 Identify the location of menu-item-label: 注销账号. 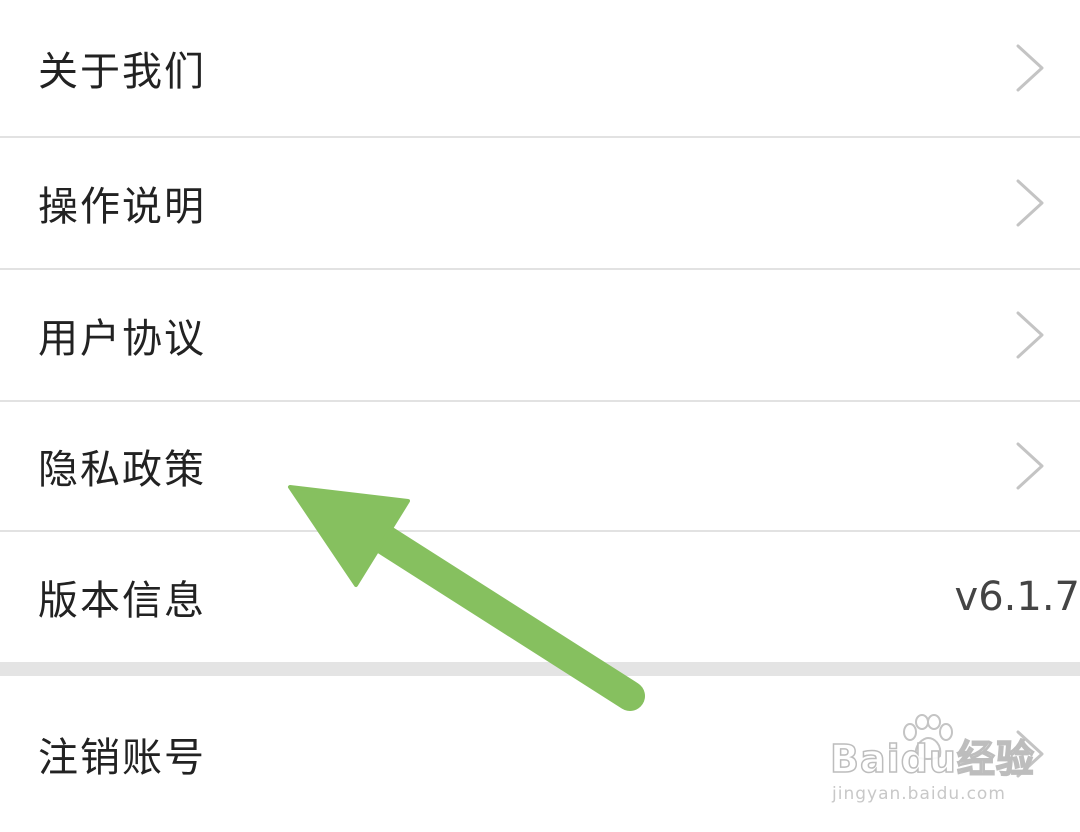
(122, 758).